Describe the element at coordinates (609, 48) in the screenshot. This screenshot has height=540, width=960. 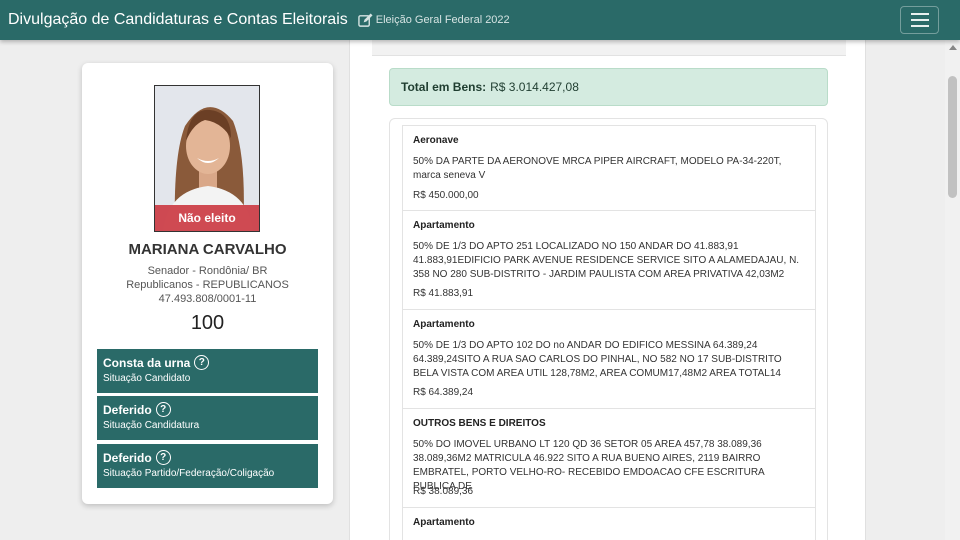
I see `panel-top-strip` at that location.